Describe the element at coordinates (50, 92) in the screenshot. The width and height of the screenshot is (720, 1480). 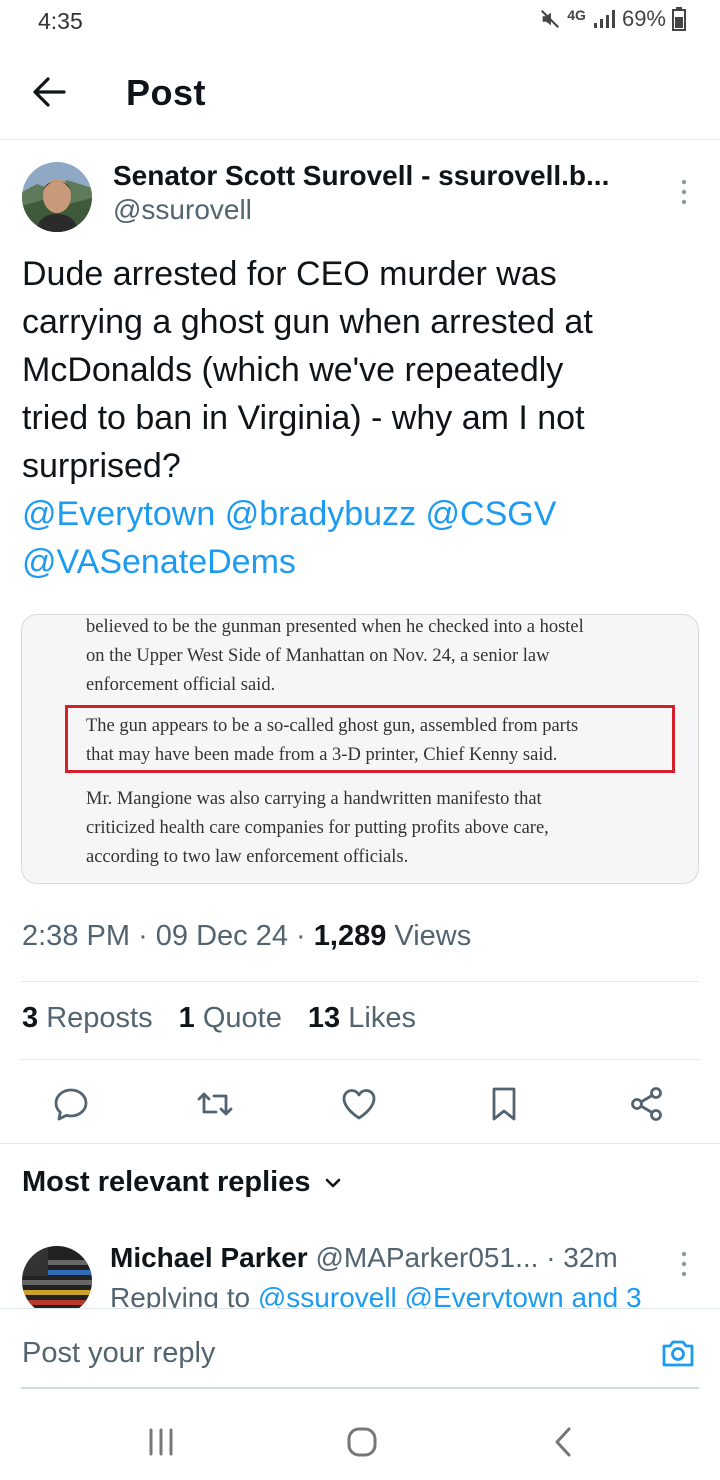
I see `back-arrow-icon` at that location.